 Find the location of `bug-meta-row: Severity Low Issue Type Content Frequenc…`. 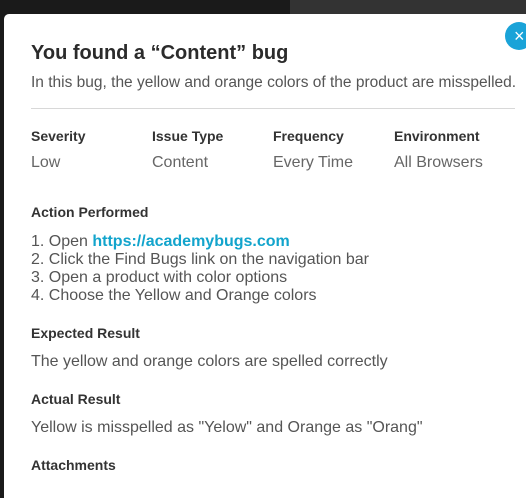

bug-meta-row: Severity Low Issue Type Content Frequenc… is located at coordinates (275, 150).